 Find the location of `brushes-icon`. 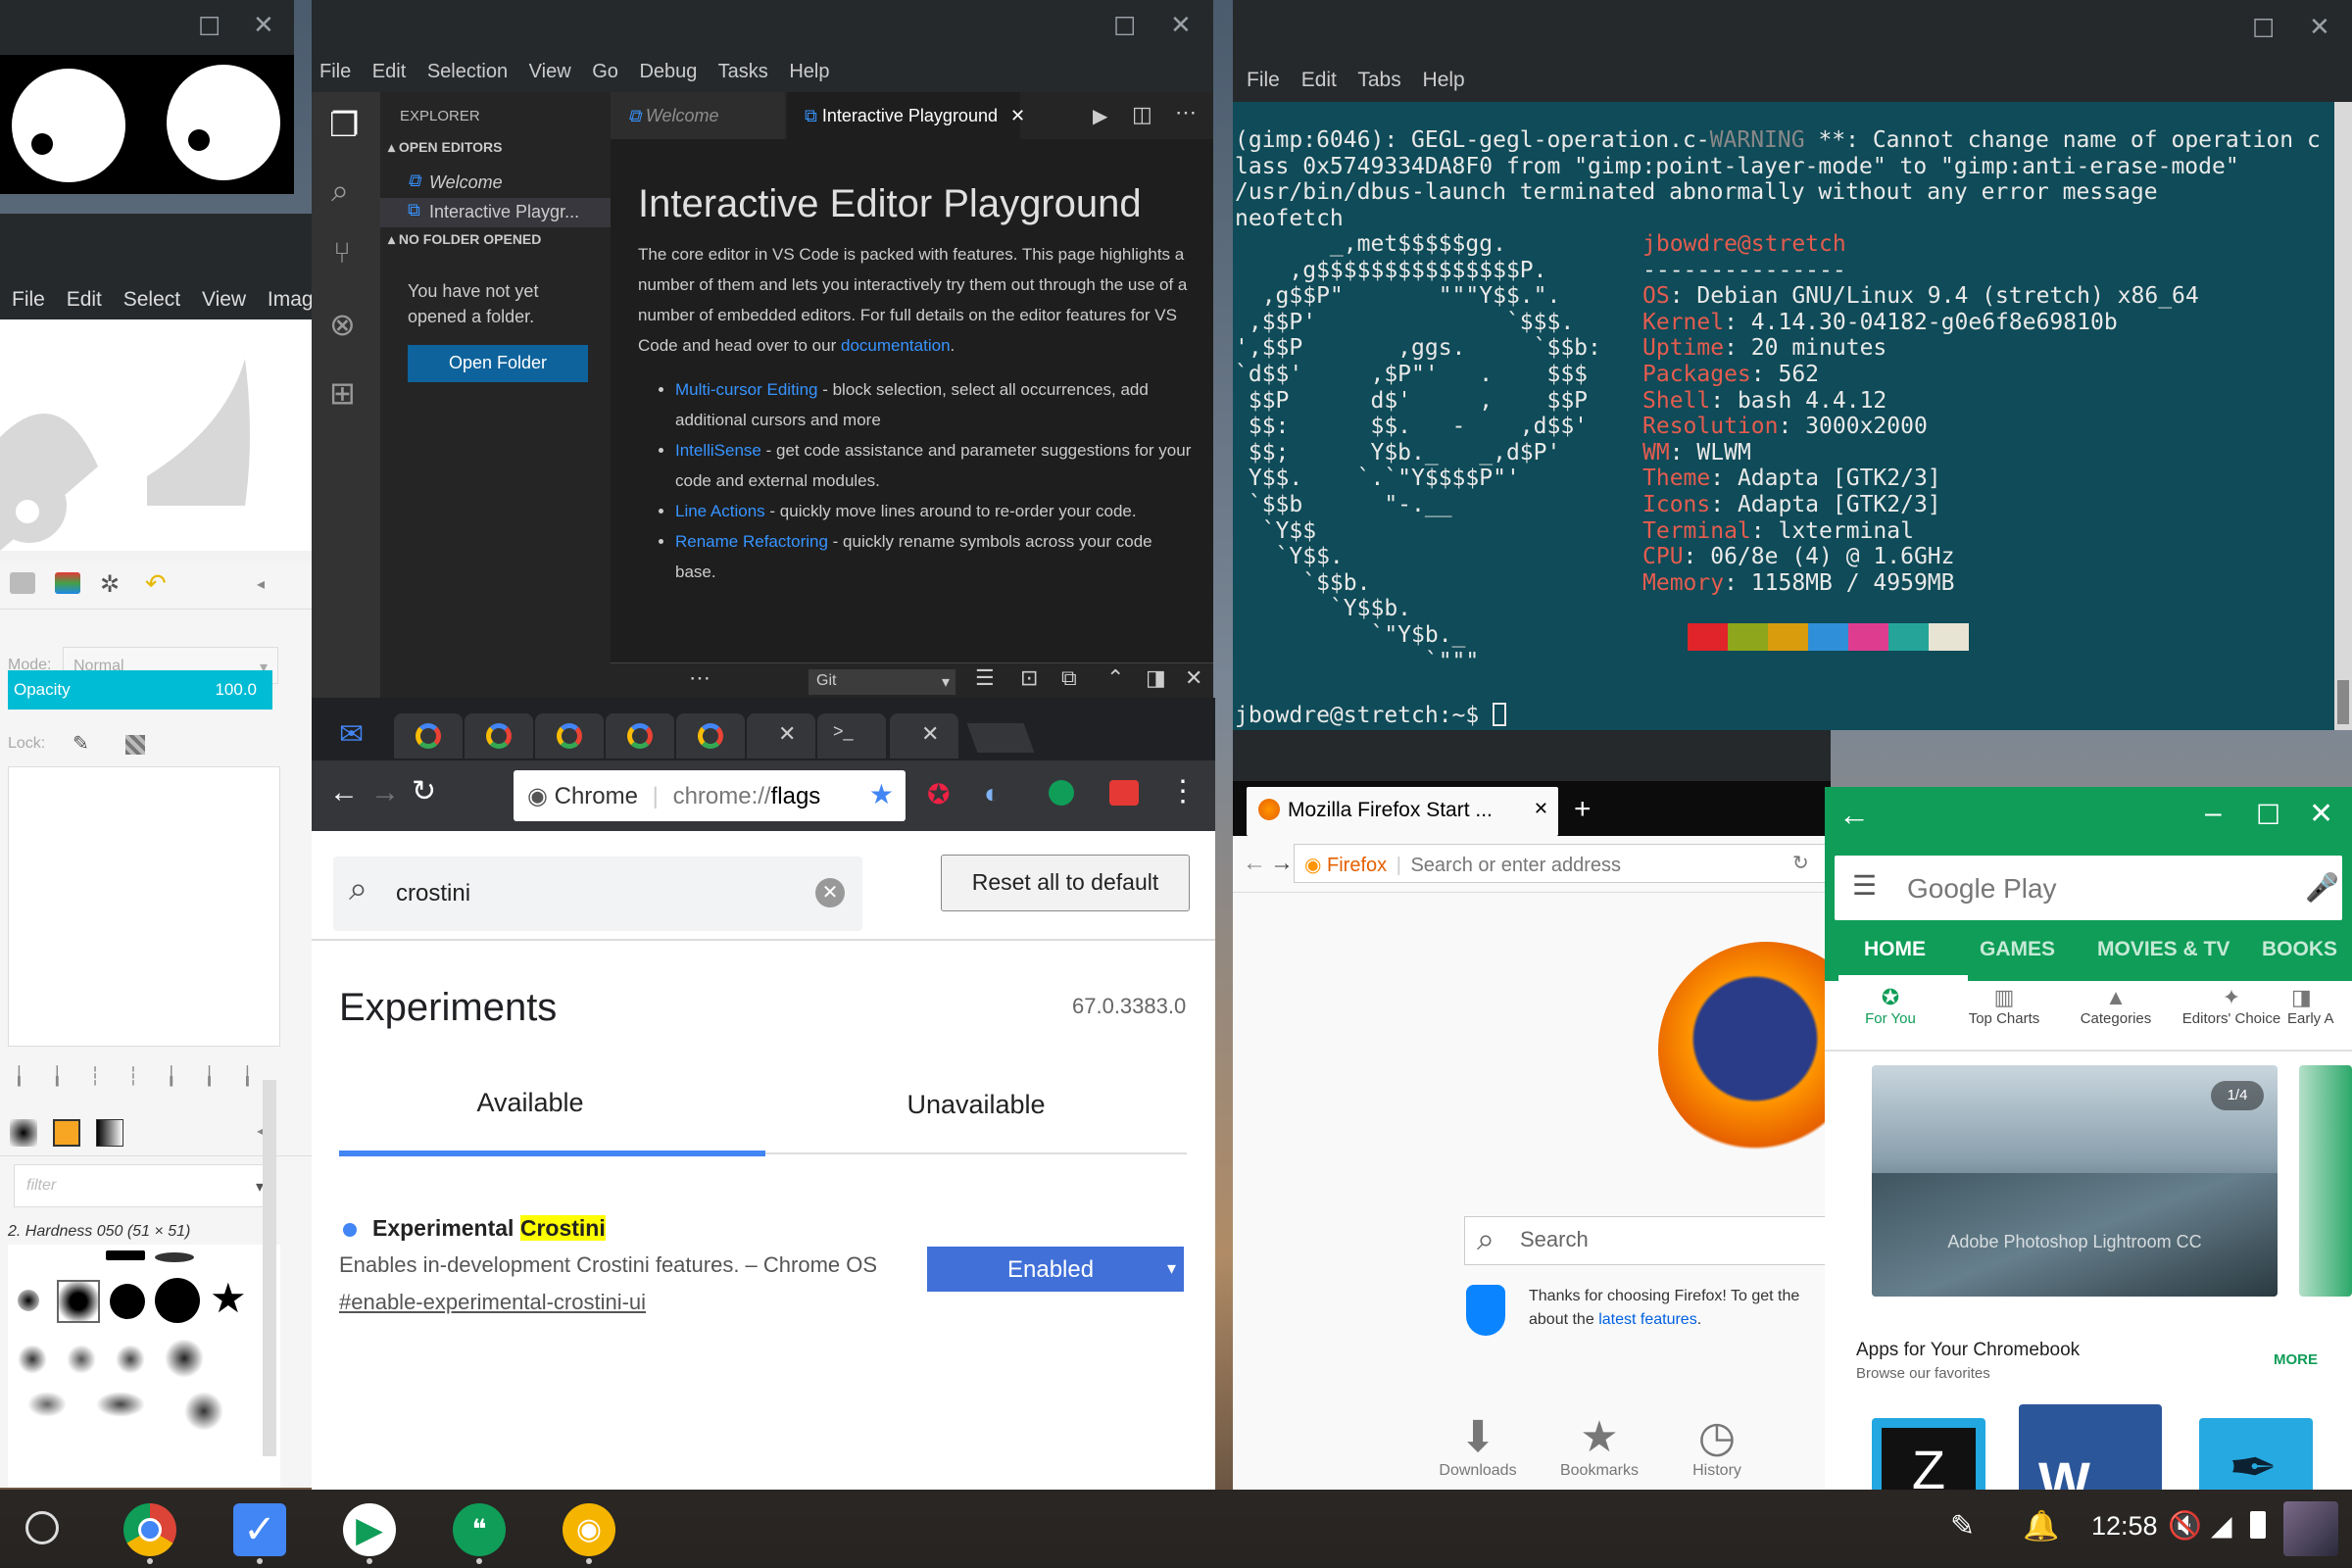

brushes-icon is located at coordinates (23, 1133).